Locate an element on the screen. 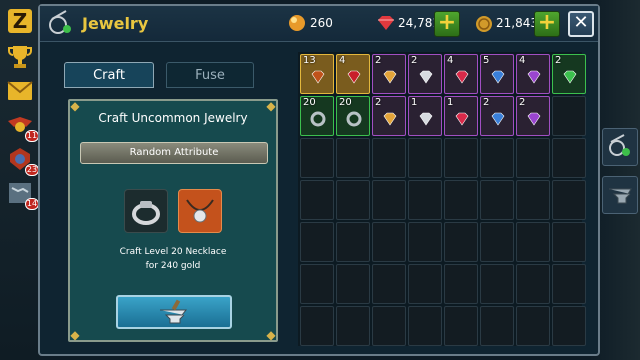 This screenshot has width=640, height=360. wing-emblem-icon: 11 is located at coordinates (22, 126).